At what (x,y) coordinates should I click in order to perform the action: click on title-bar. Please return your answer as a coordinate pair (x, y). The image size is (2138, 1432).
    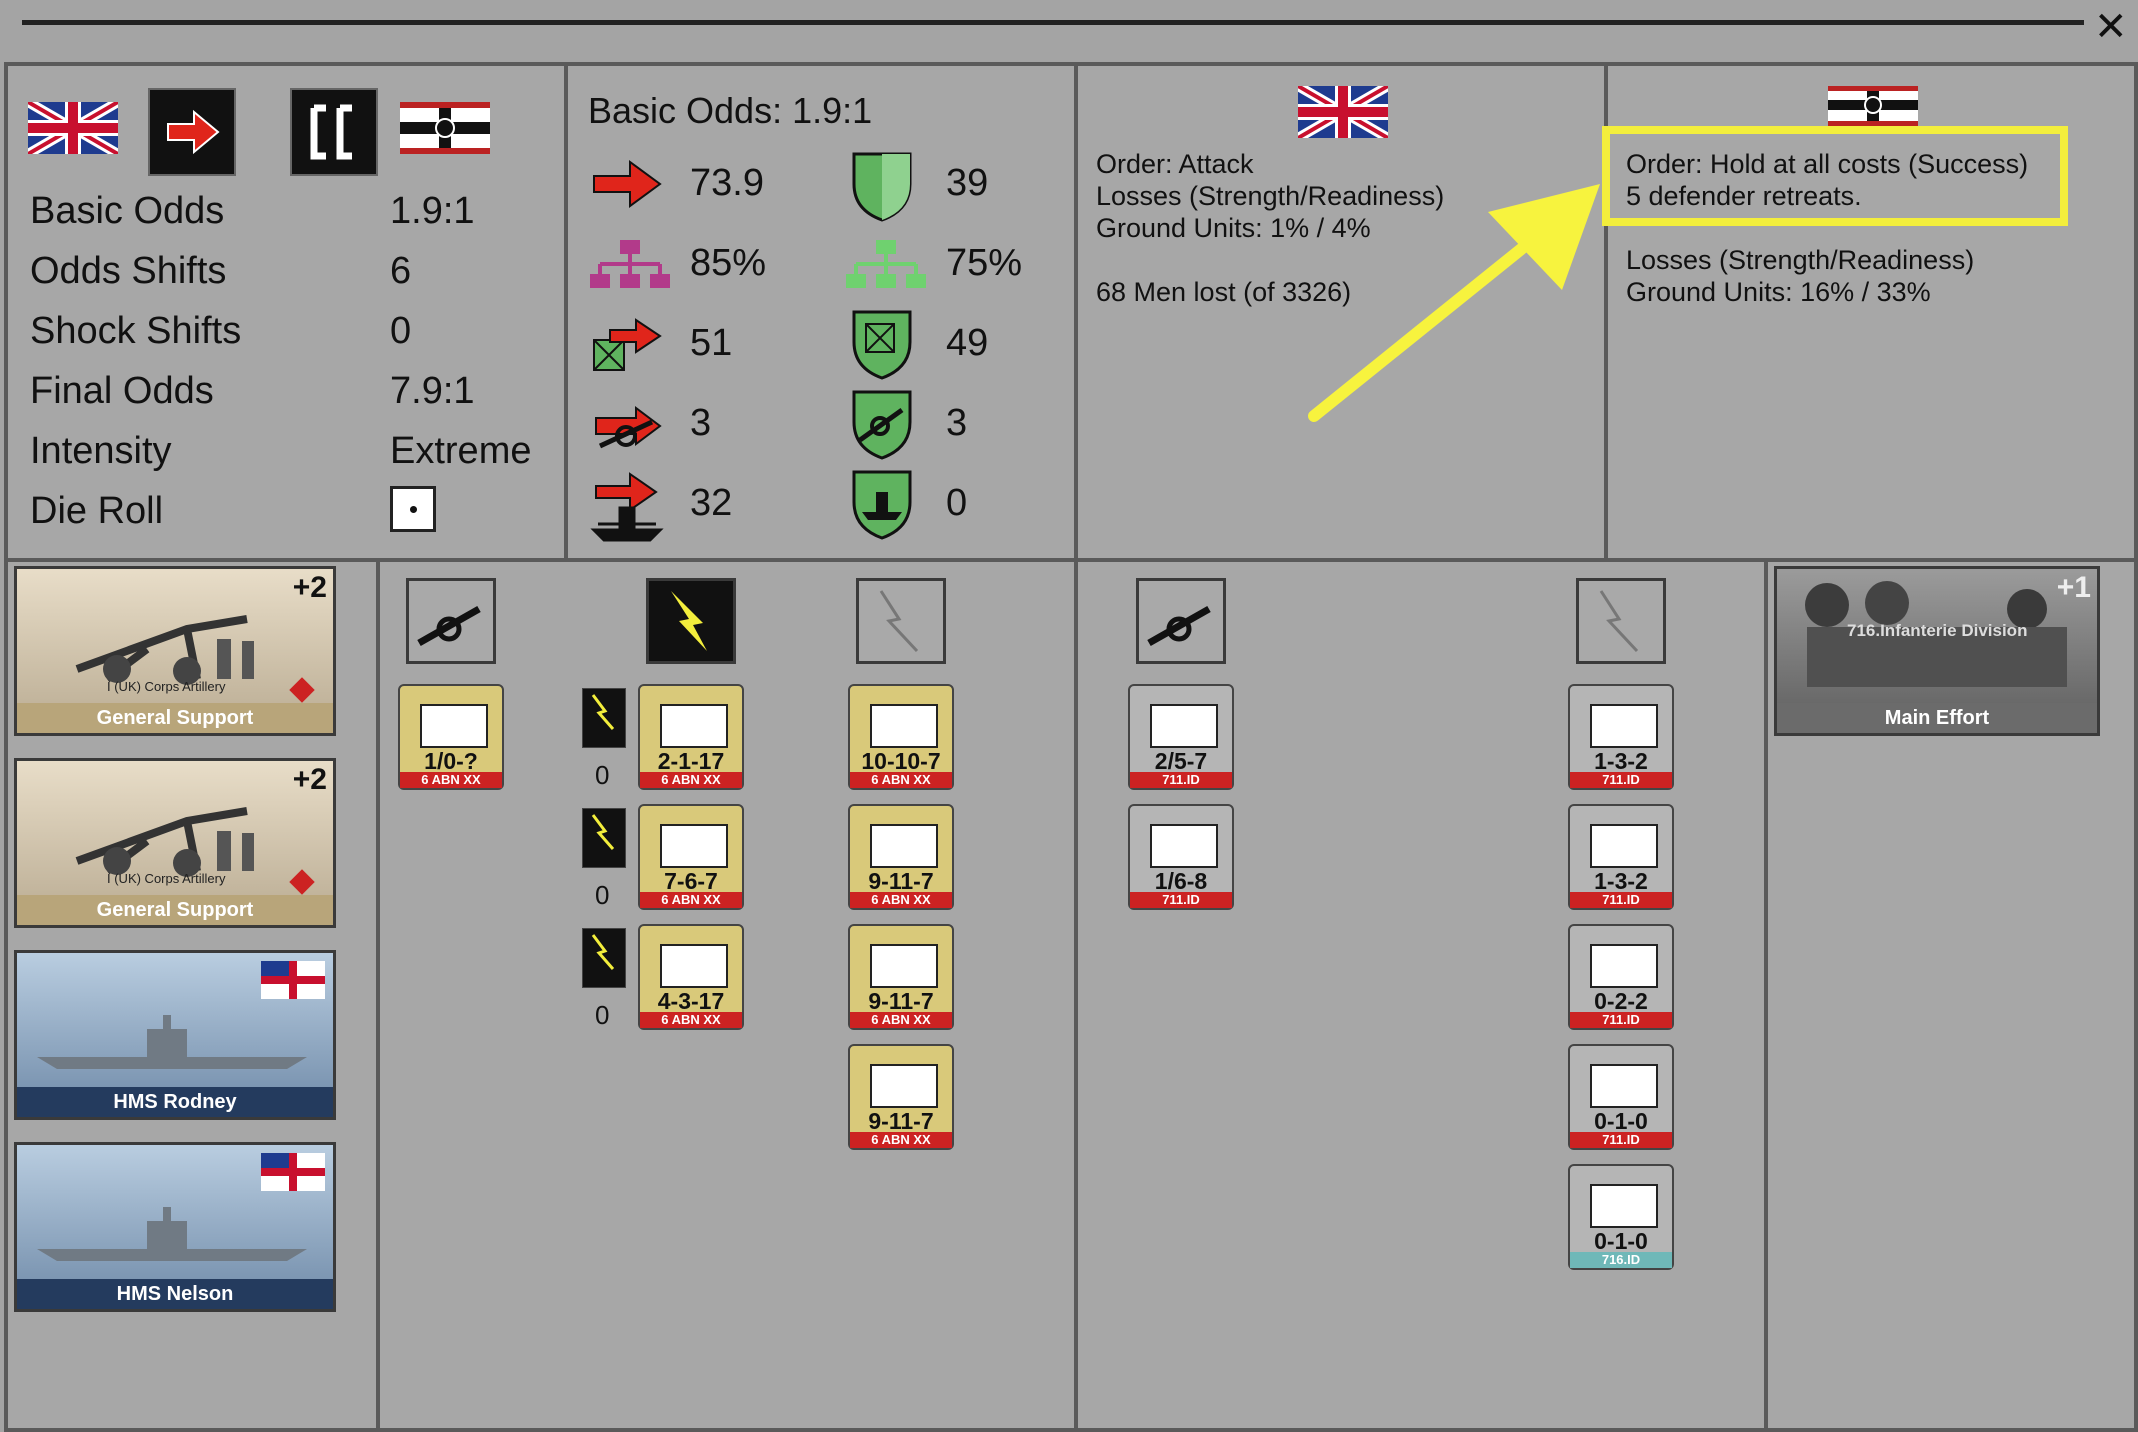
    Looking at the image, I should click on (1069, 30).